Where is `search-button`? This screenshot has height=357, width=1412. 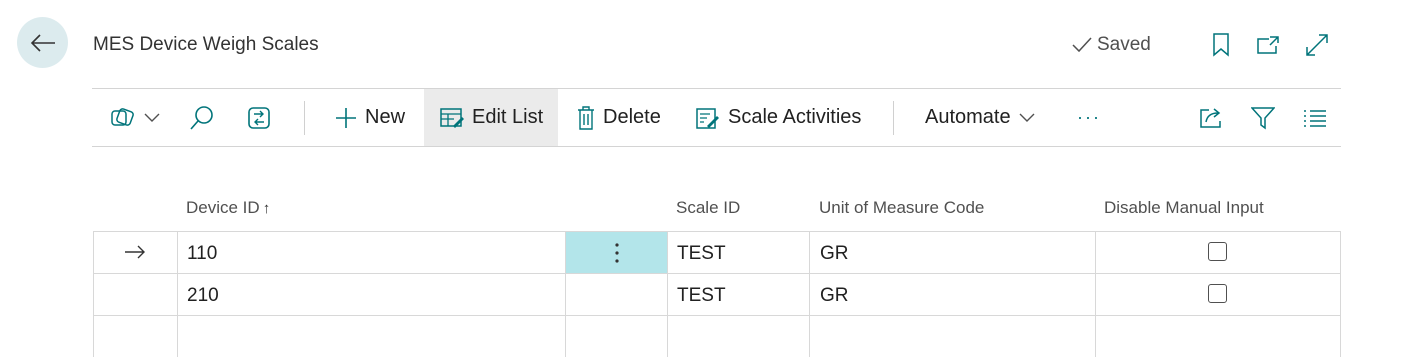 search-button is located at coordinates (202, 117).